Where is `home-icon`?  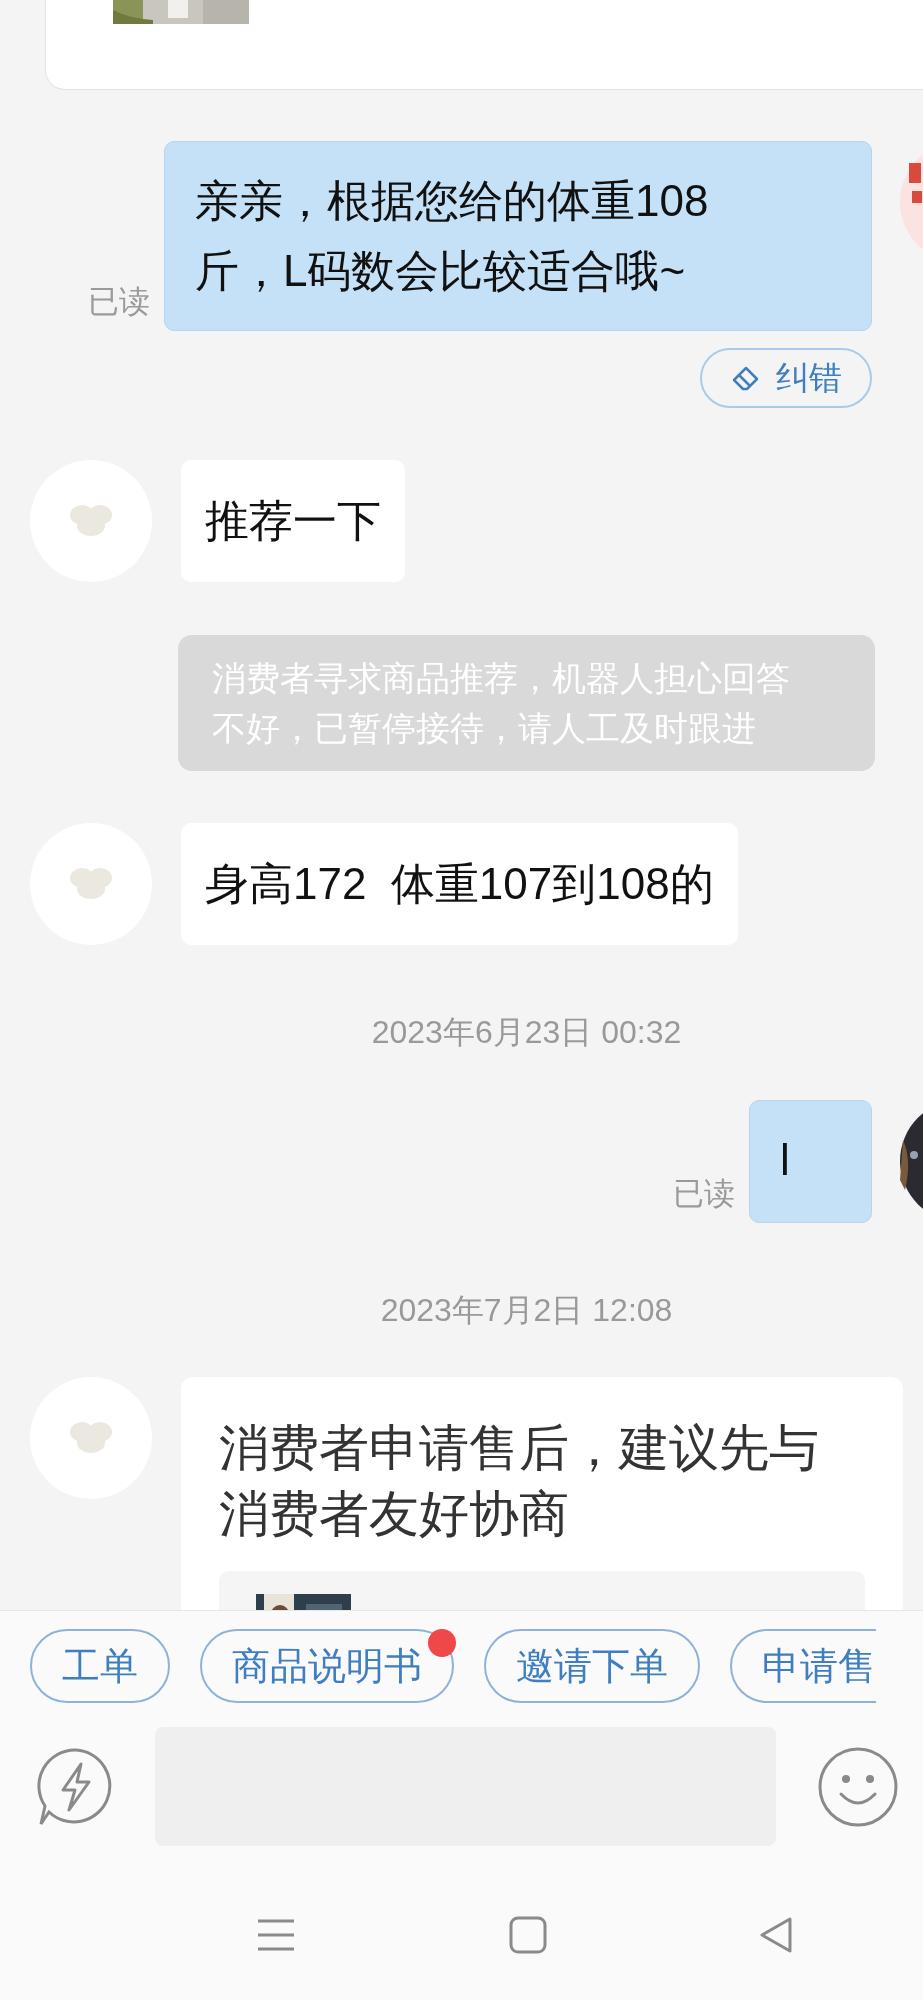
home-icon is located at coordinates (528, 1935).